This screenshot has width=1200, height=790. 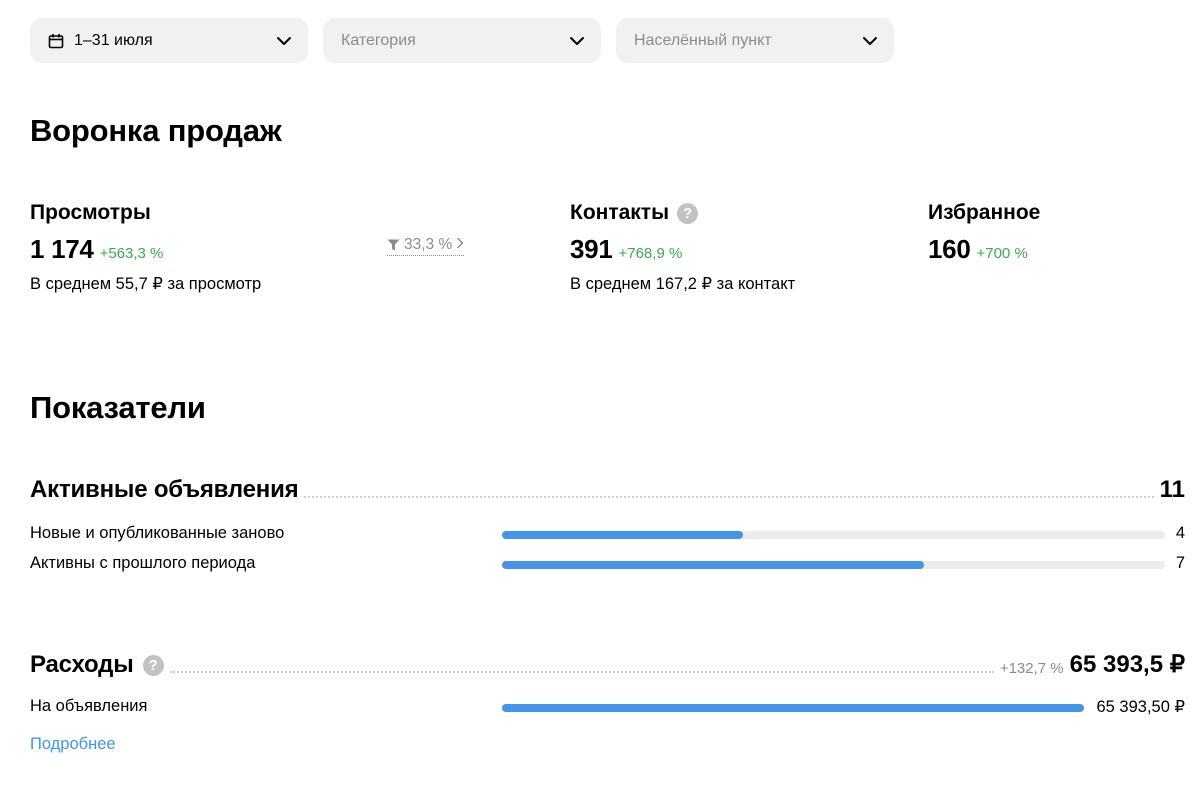 What do you see at coordinates (131, 253) in the screenshot?
I see `views-delta: +563,3 %` at bounding box center [131, 253].